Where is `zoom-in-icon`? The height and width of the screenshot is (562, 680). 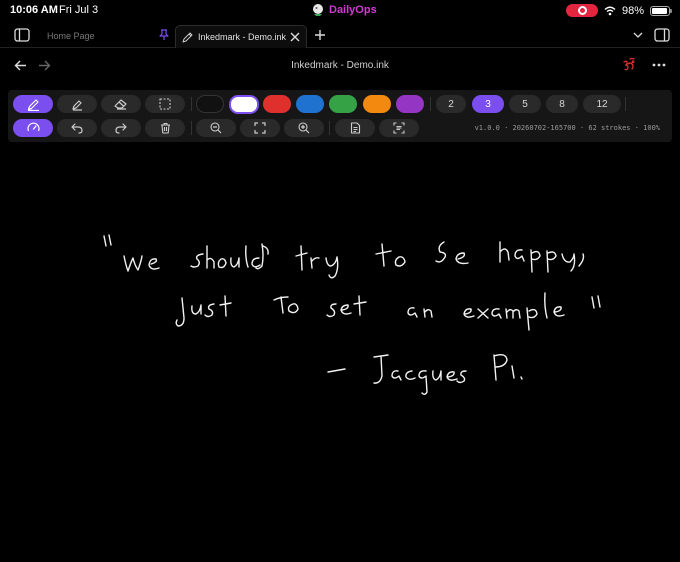 zoom-in-icon is located at coordinates (304, 128).